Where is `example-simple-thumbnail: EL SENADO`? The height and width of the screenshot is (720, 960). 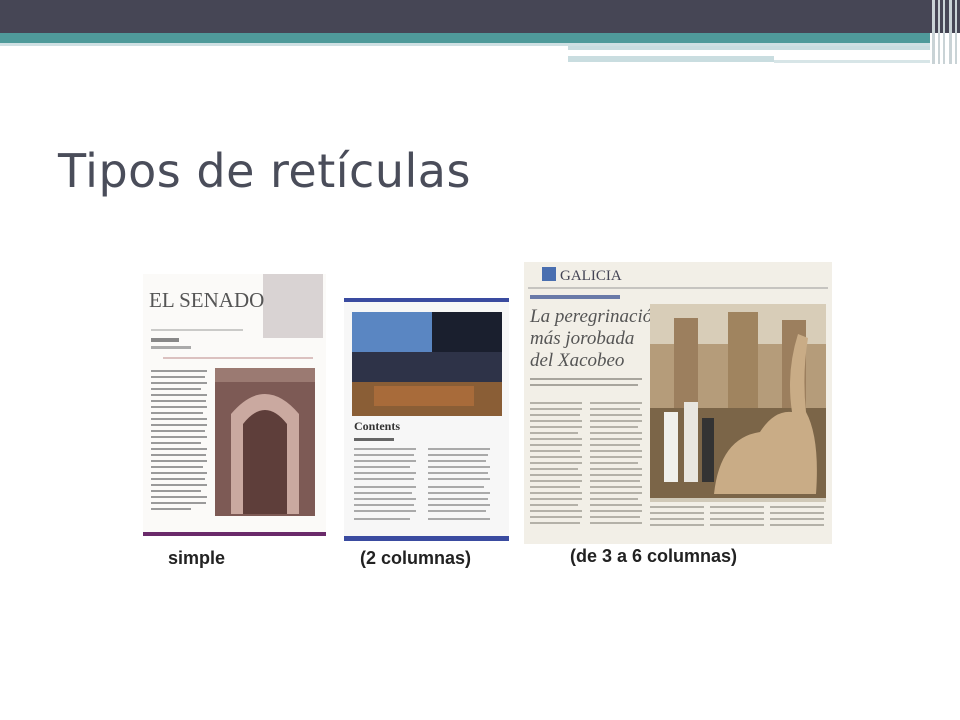
example-simple-thumbnail: EL SENADO is located at coordinates (234, 405).